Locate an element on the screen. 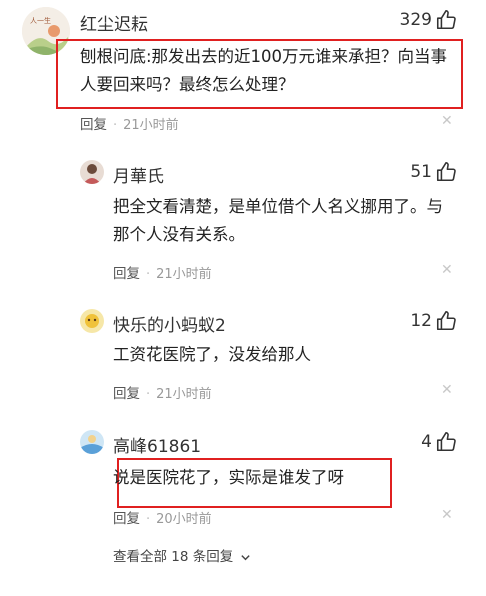  timestamp: 20小时前 is located at coordinates (184, 519).